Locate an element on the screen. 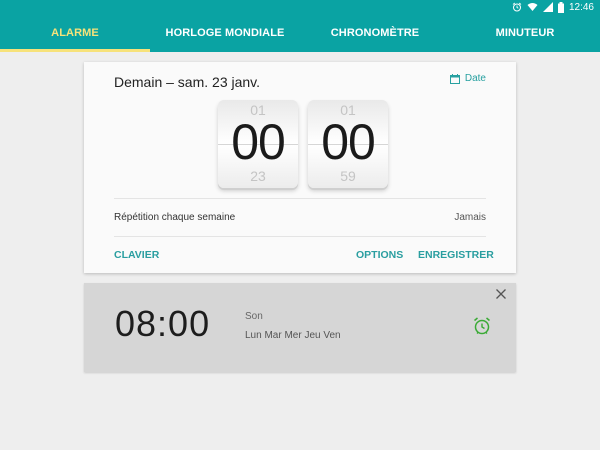 Image resolution: width=600 pixels, height=450 pixels. tab-minuteur: MINUTEUR is located at coordinates (525, 33).